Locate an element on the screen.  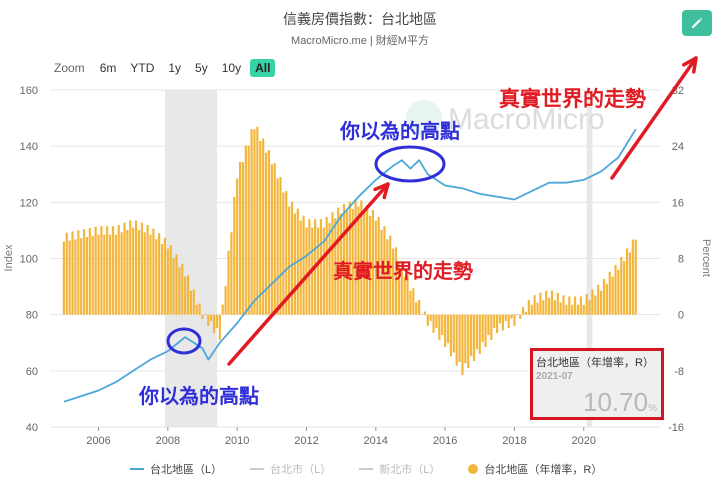
legend-item-taipei-yoy: 台北地區（年增率，R） is located at coordinates (535, 469).